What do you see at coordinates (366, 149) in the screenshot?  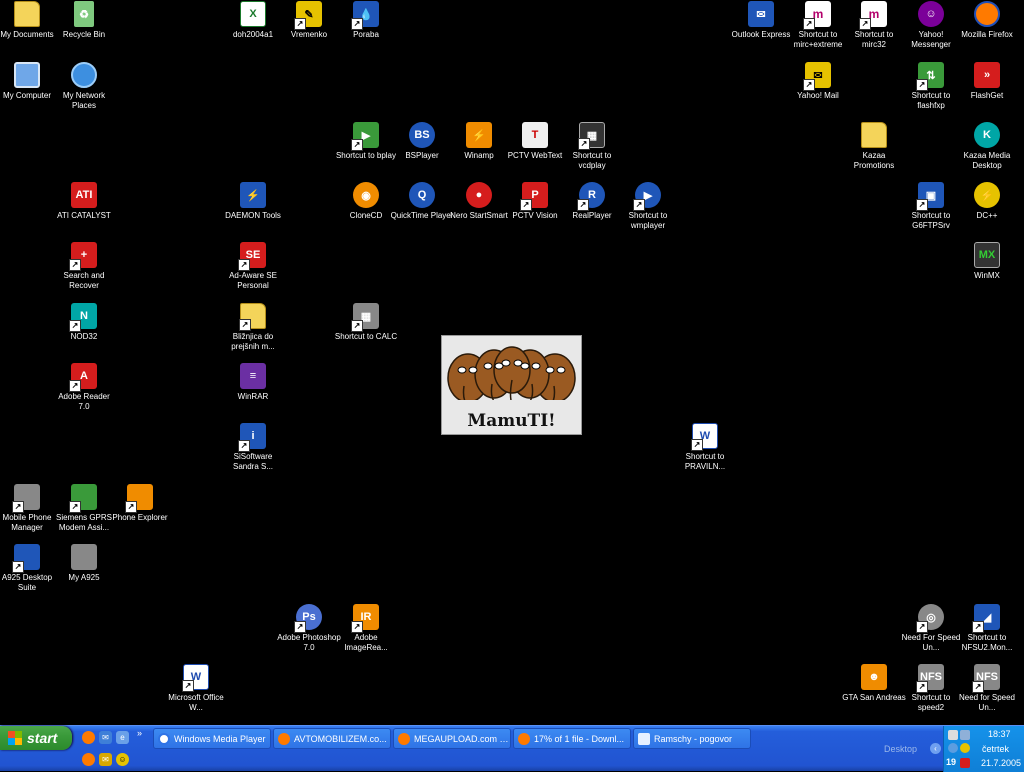 I see `desktop-icon-shortcut-bplay: ▶ Shortcut to bplay` at bounding box center [366, 149].